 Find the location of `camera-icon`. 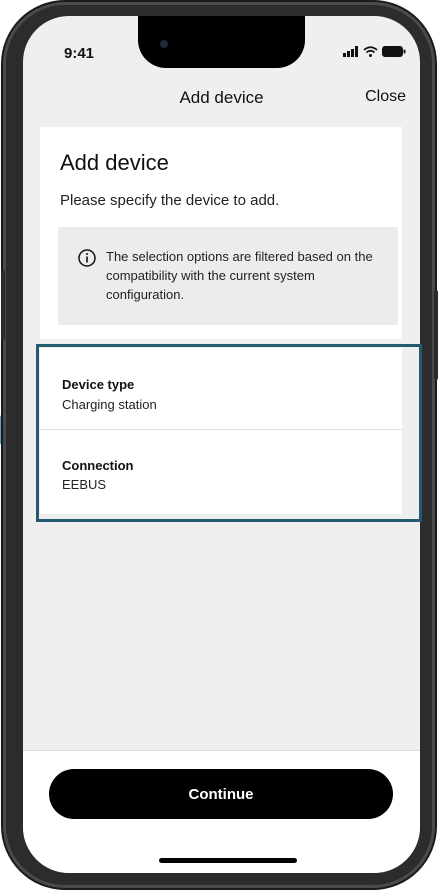

camera-icon is located at coordinates (164, 44).